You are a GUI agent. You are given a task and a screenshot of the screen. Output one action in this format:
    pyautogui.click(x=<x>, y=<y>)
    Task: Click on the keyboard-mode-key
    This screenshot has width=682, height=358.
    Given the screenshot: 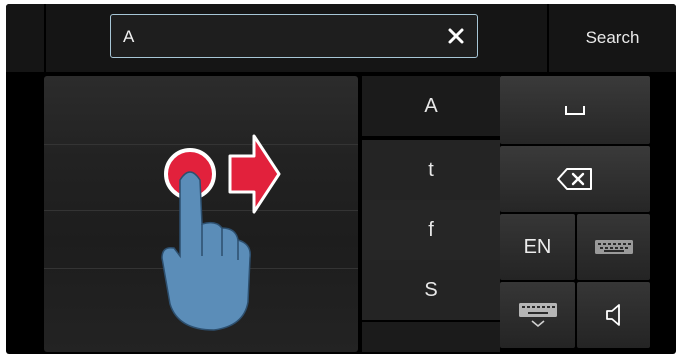 What is the action you would take?
    pyautogui.click(x=613, y=247)
    